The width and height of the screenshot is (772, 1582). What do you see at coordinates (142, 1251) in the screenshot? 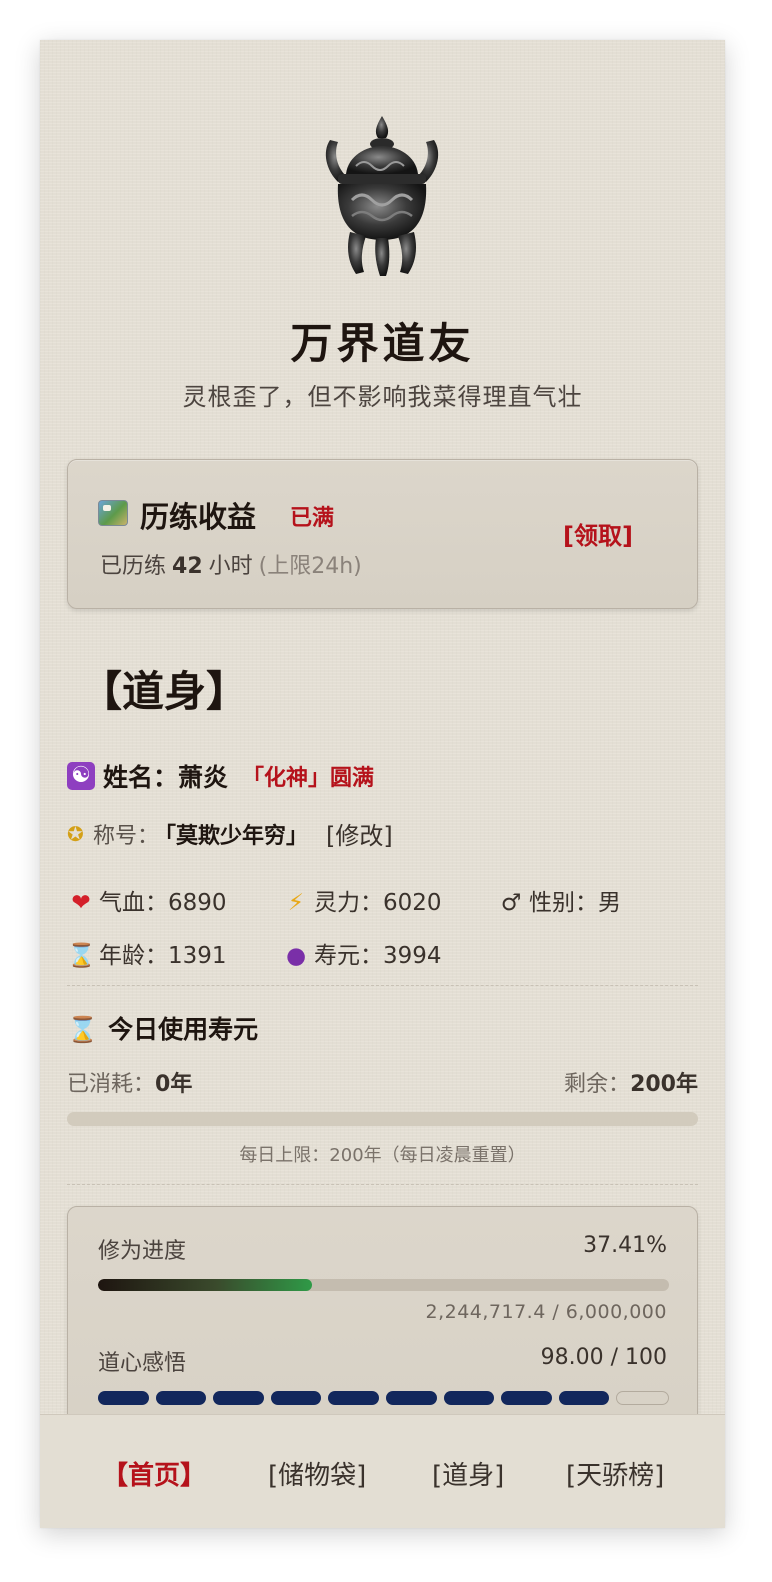
I see `cultivation-label: 修为进度` at bounding box center [142, 1251].